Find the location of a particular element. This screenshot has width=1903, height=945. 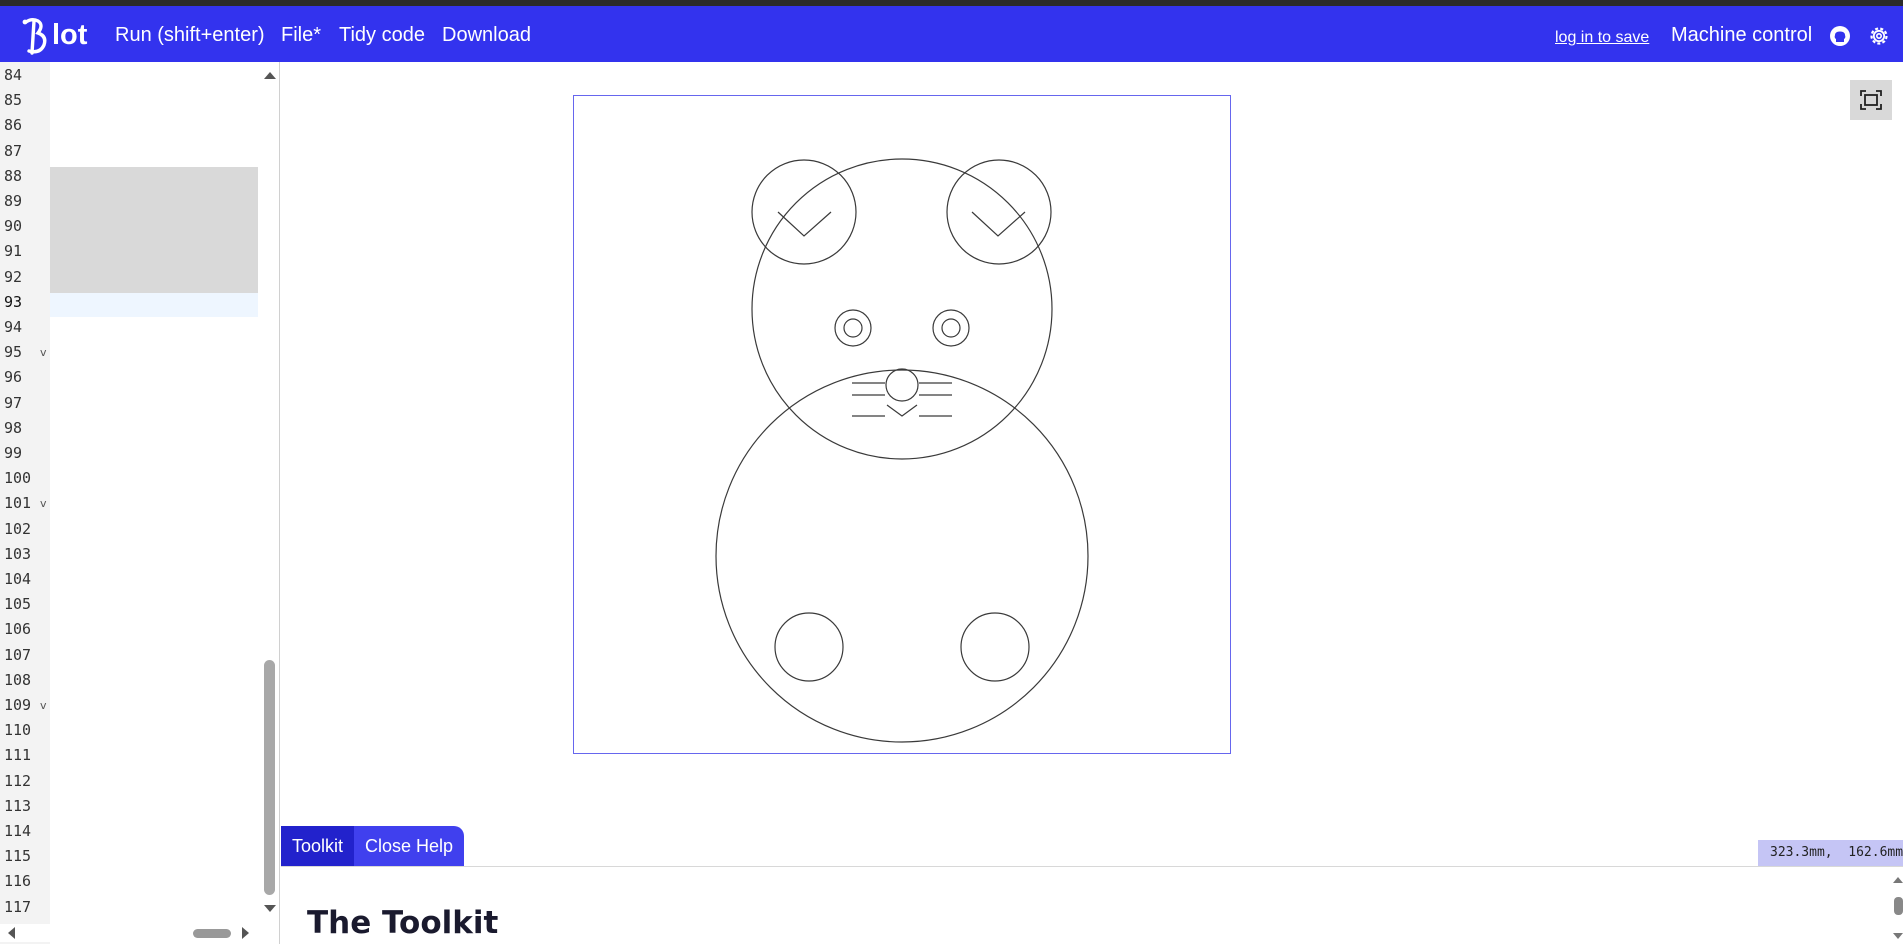

gear-icon is located at coordinates (1879, 36).